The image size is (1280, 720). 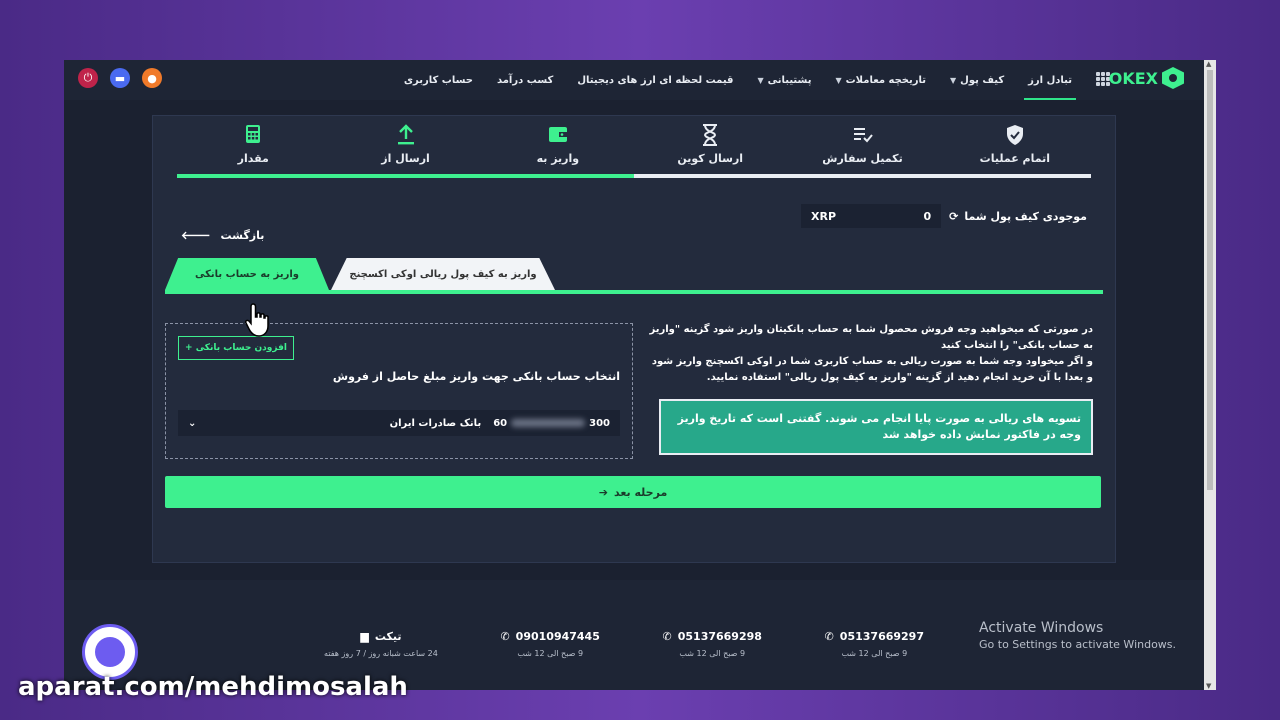 What do you see at coordinates (1133, 78) in the screenshot?
I see `logo-text: OKEX` at bounding box center [1133, 78].